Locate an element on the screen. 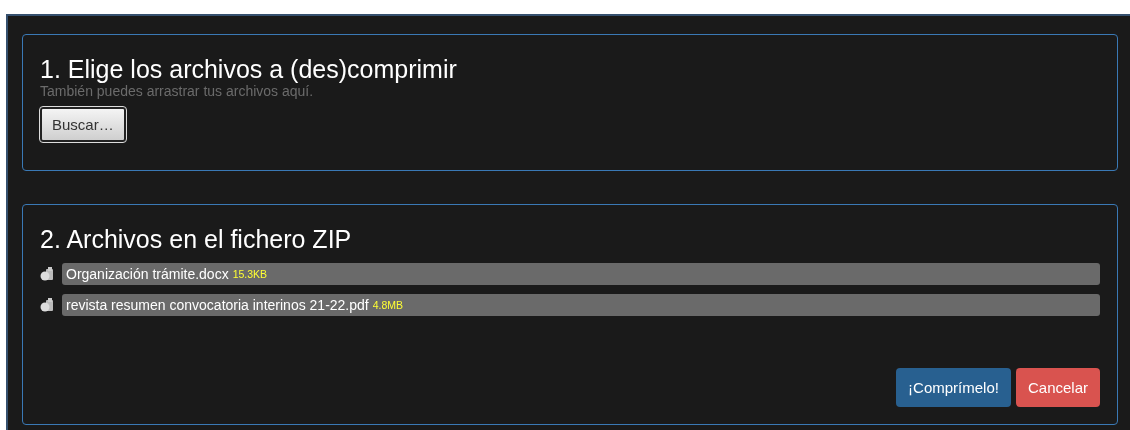 This screenshot has width=1130, height=430. file-name: revista resumen convocatoria interinos 21-22.pdf is located at coordinates (217, 305).